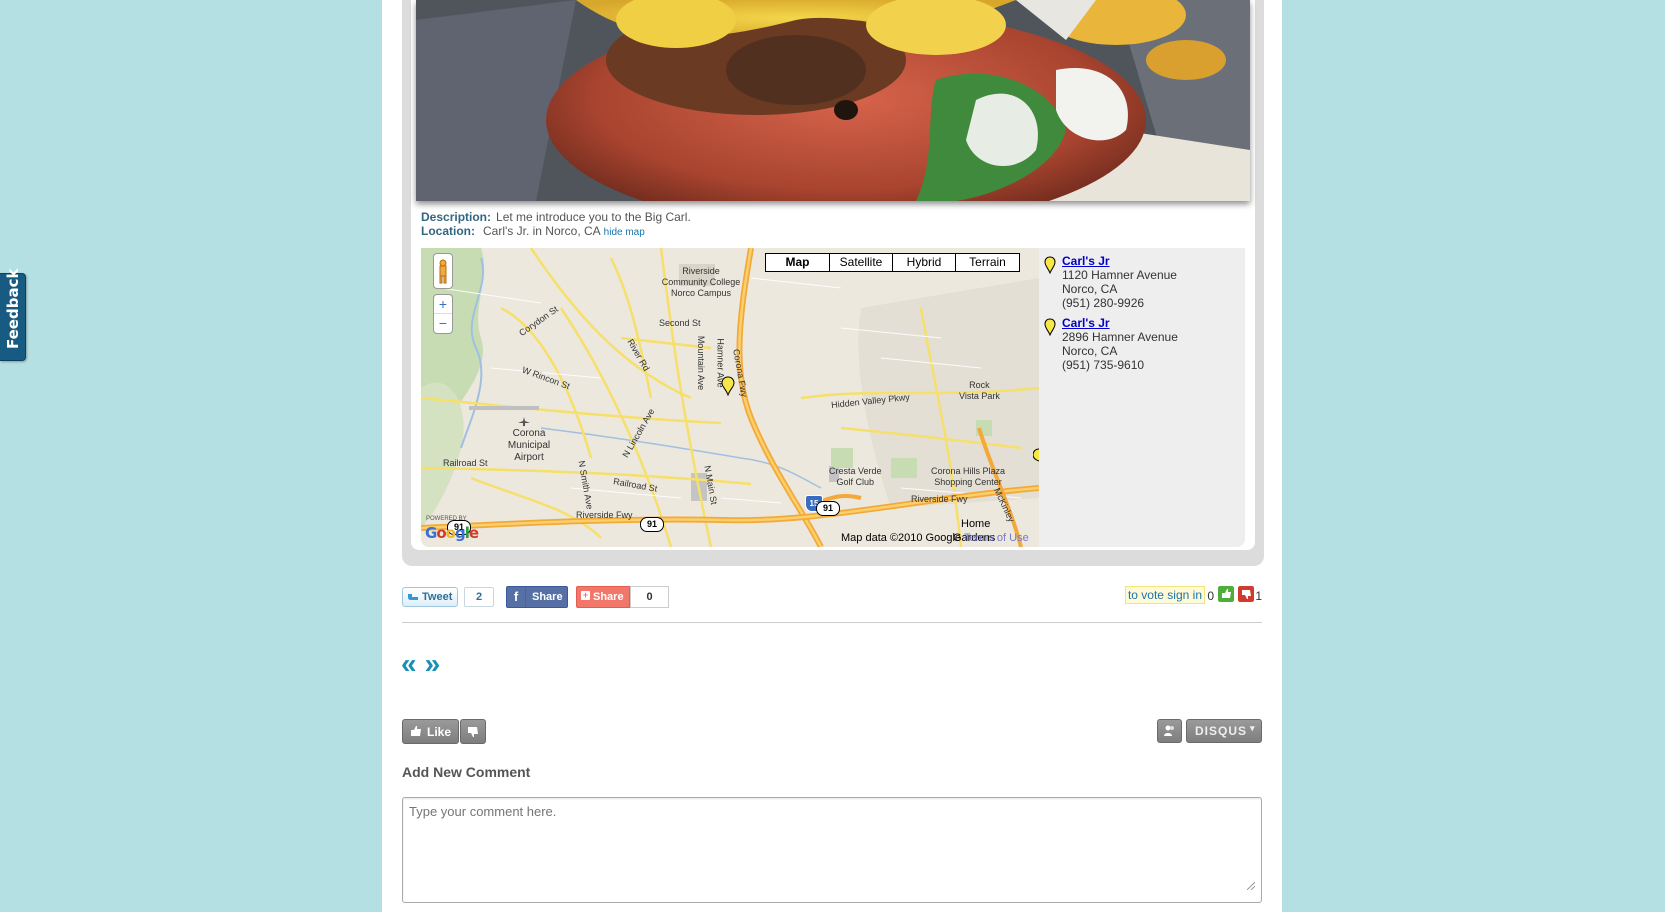 Image resolution: width=1665 pixels, height=912 pixels. What do you see at coordinates (924, 262) in the screenshot?
I see `map-type-hybrid: Hybrid` at bounding box center [924, 262].